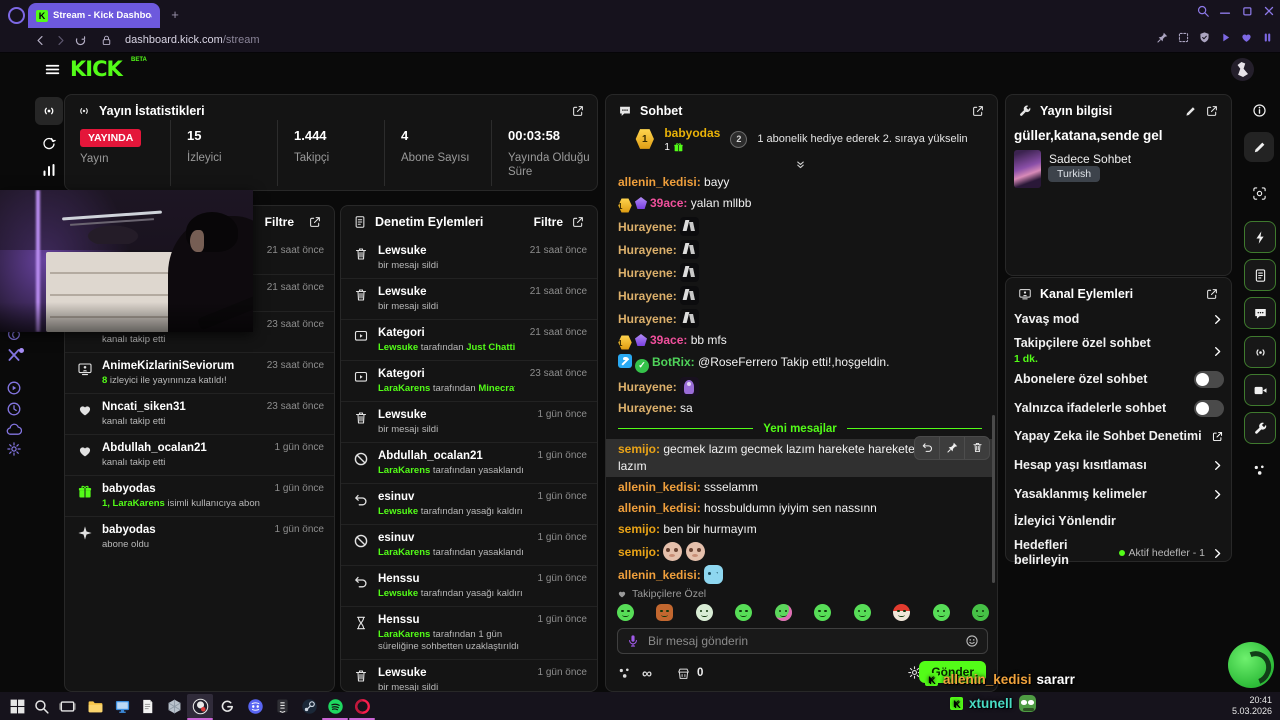 The height and width of the screenshot is (720, 1280). Describe the element at coordinates (993, 499) in the screenshot. I see `chat-scrollbar` at that location.